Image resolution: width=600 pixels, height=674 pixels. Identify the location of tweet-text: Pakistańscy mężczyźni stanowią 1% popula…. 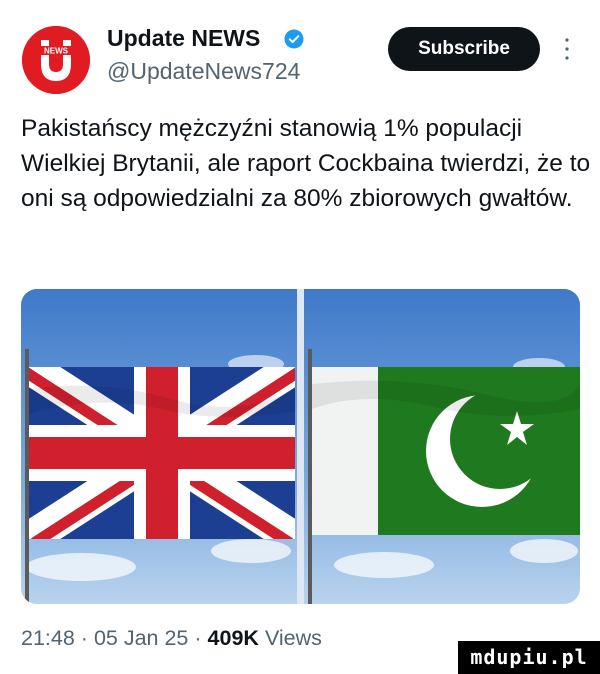
(306, 163).